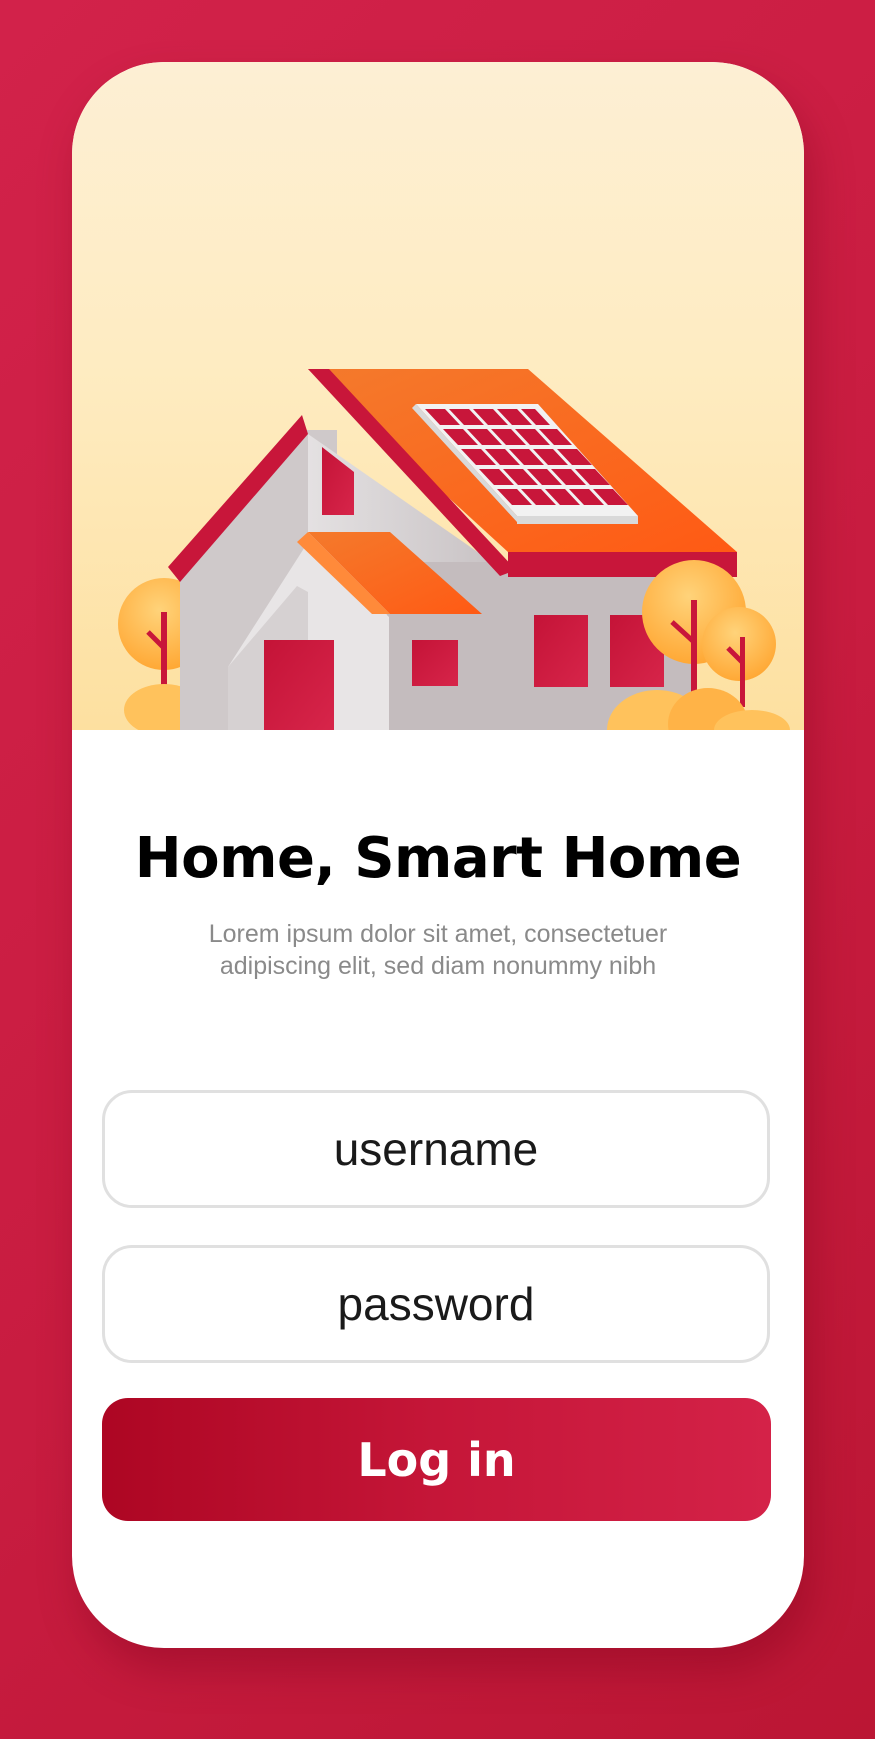 This screenshot has height=1739, width=875. I want to click on password-field, so click(436, 1304).